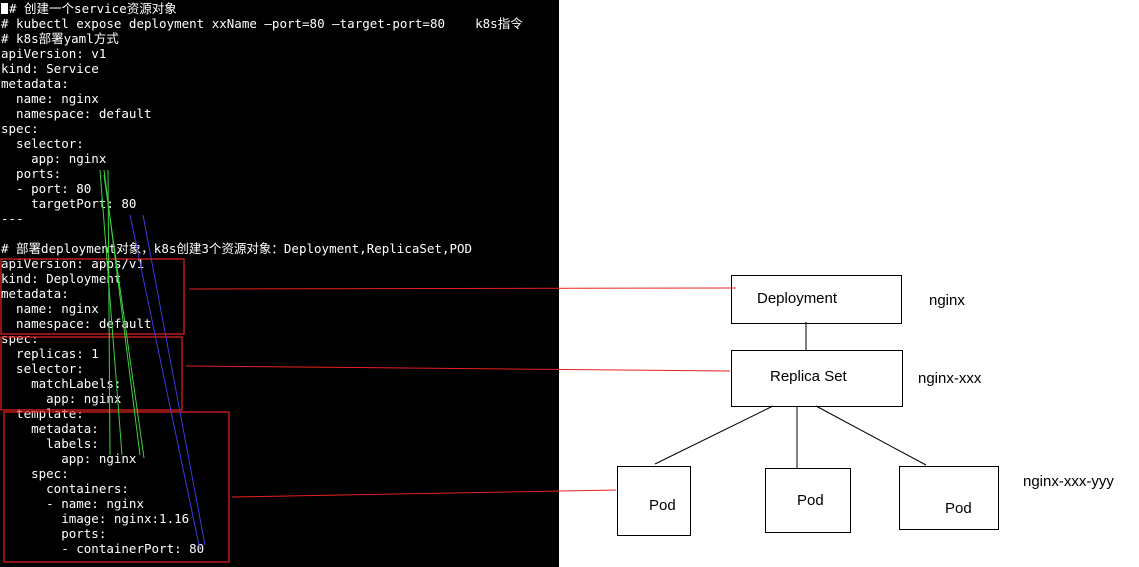  Describe the element at coordinates (50, 353) in the screenshot. I see `code-line: replicas: 1` at that location.